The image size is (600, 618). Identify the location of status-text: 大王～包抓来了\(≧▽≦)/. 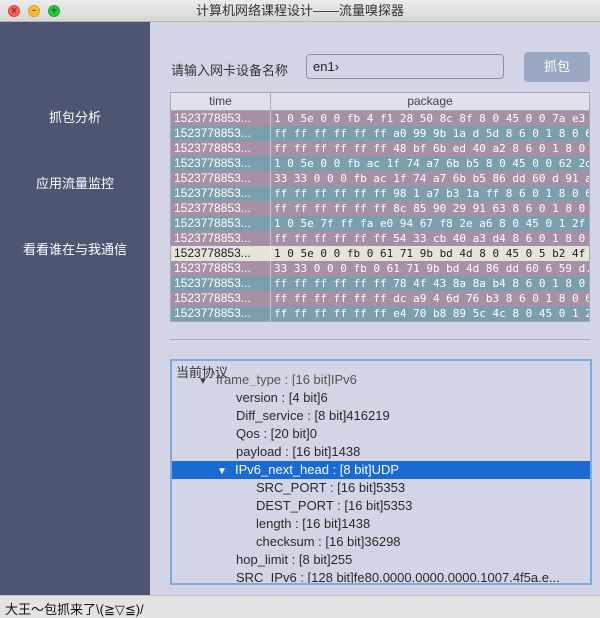
(74, 609).